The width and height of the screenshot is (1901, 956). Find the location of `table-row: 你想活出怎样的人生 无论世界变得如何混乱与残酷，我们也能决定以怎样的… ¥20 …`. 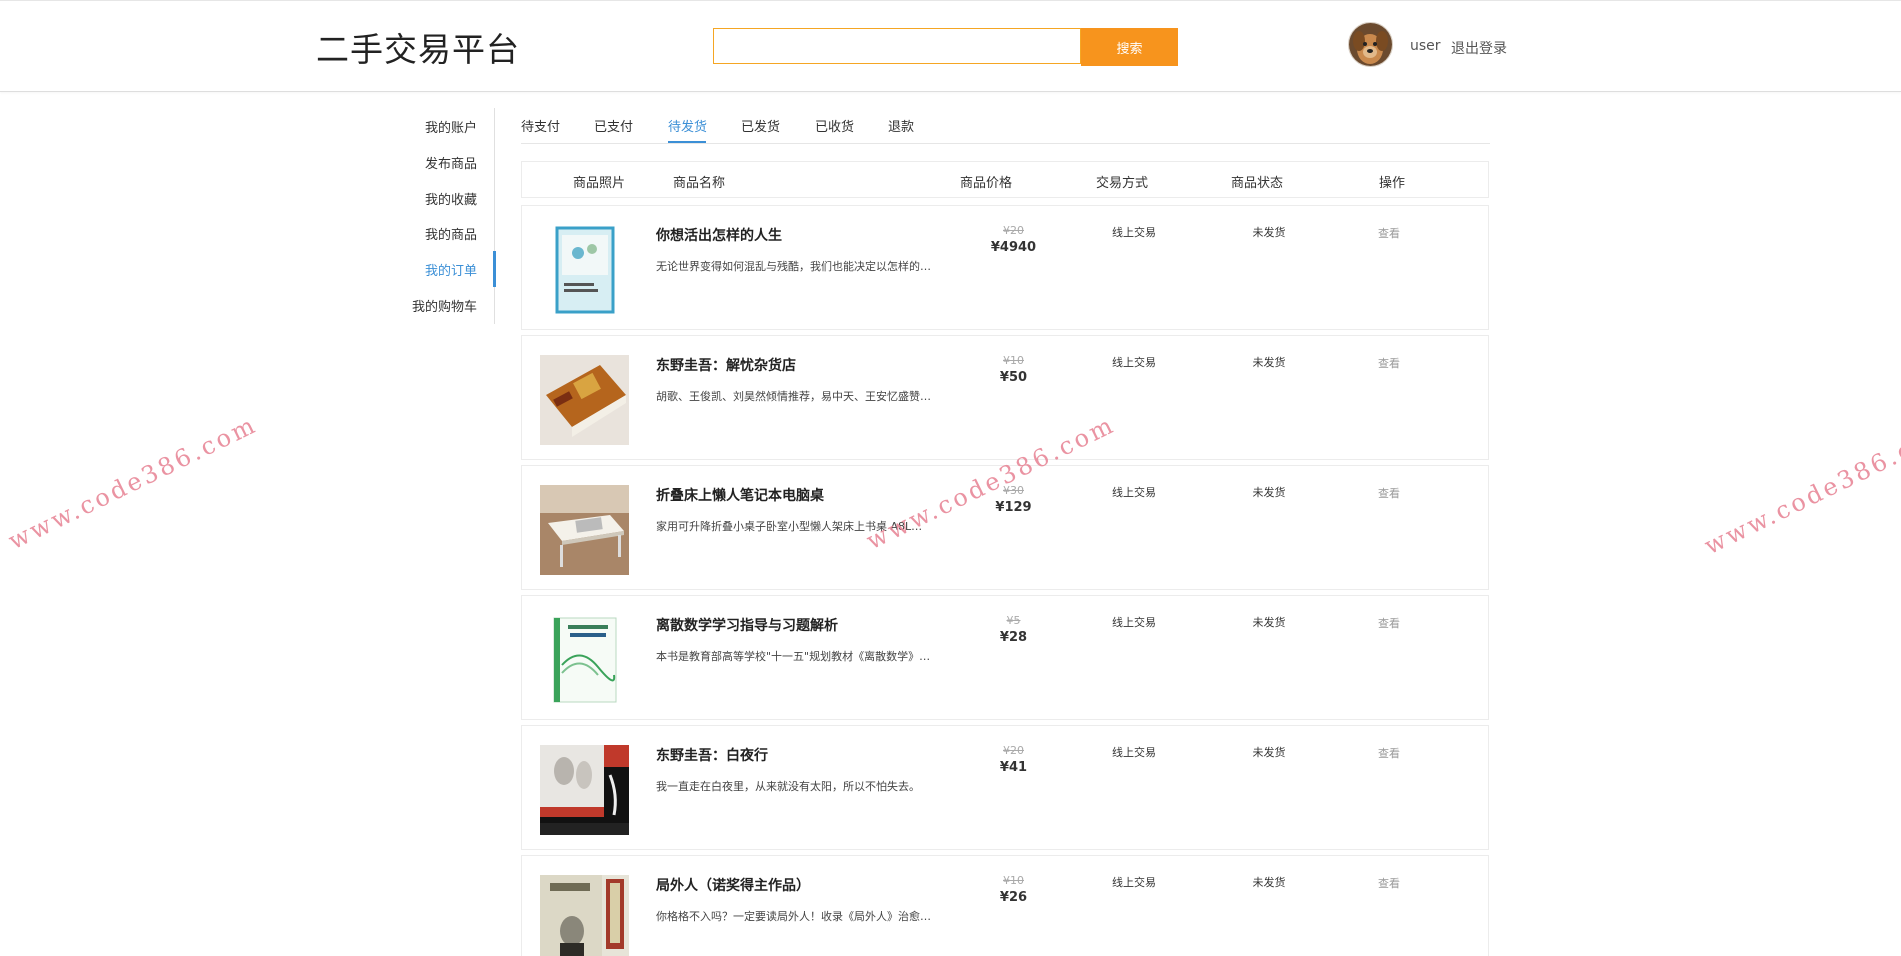

table-row: 你想活出怎样的人生 无论世界变得如何混乱与残酷，我们也能决定以怎样的… ¥20 … is located at coordinates (1005, 267).